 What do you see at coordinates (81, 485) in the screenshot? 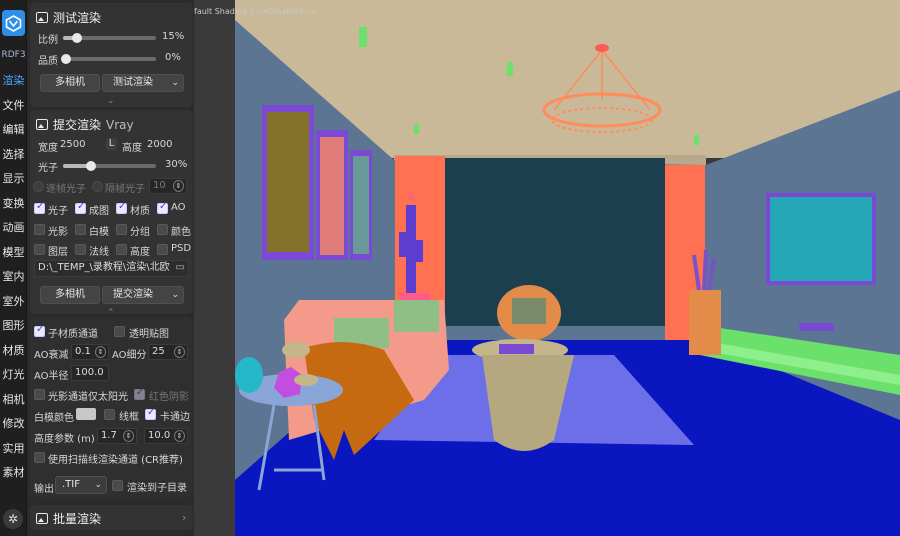
I see `output-format-dropdown: .TIF ⌄` at bounding box center [81, 485].